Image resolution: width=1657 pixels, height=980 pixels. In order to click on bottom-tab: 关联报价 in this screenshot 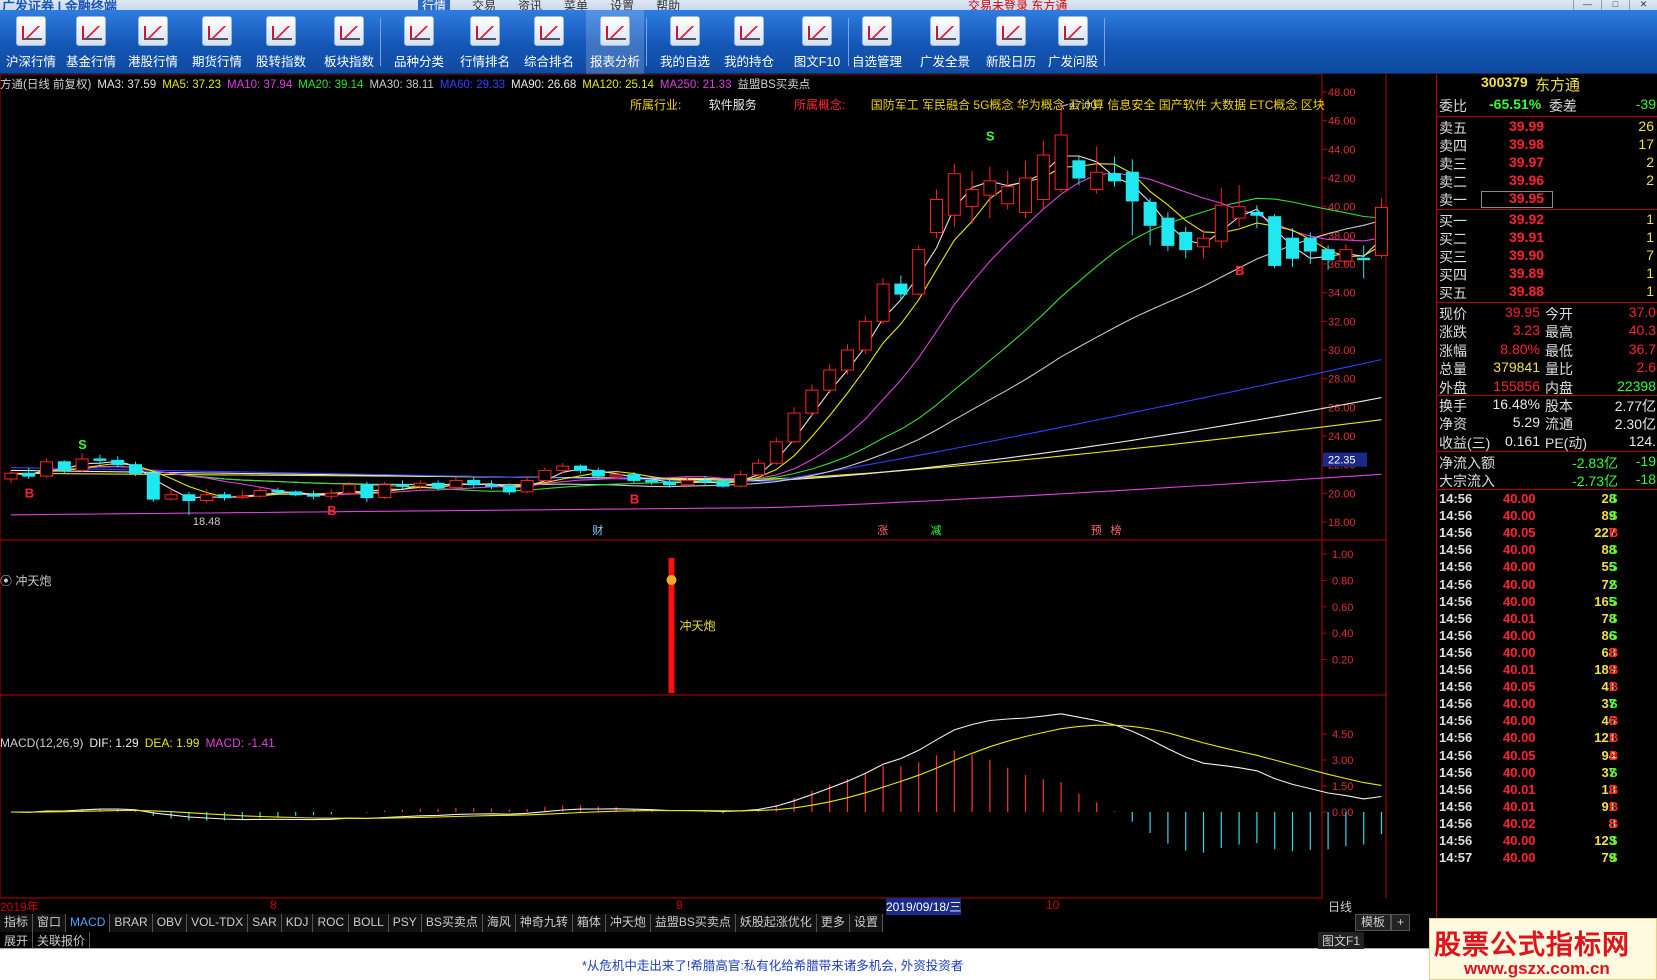, I will do `click(62, 940)`.